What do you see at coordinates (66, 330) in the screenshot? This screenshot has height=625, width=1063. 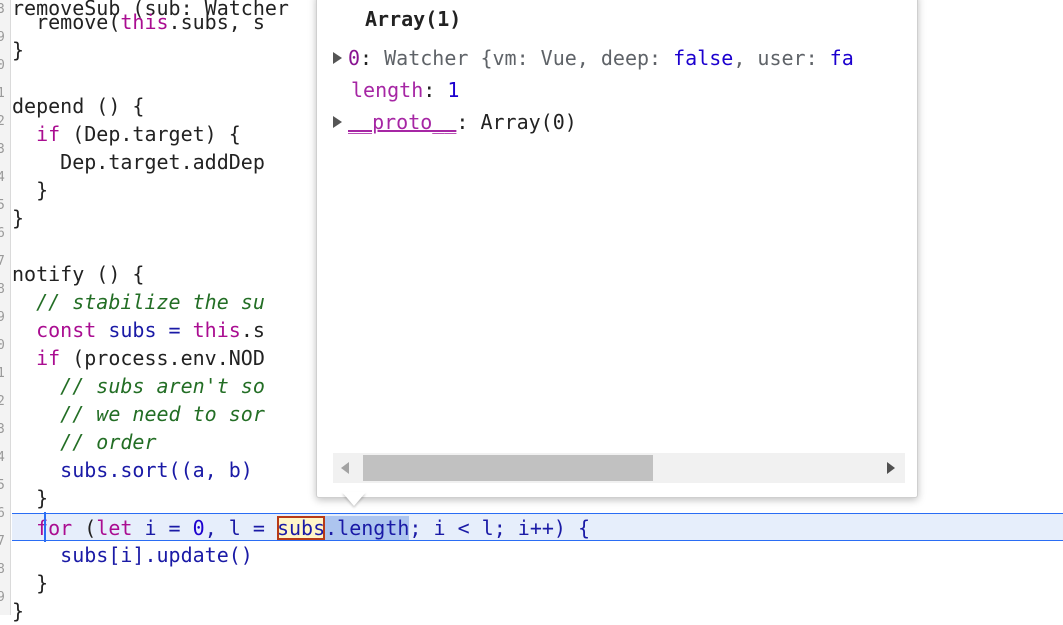 I see `keyword: const` at bounding box center [66, 330].